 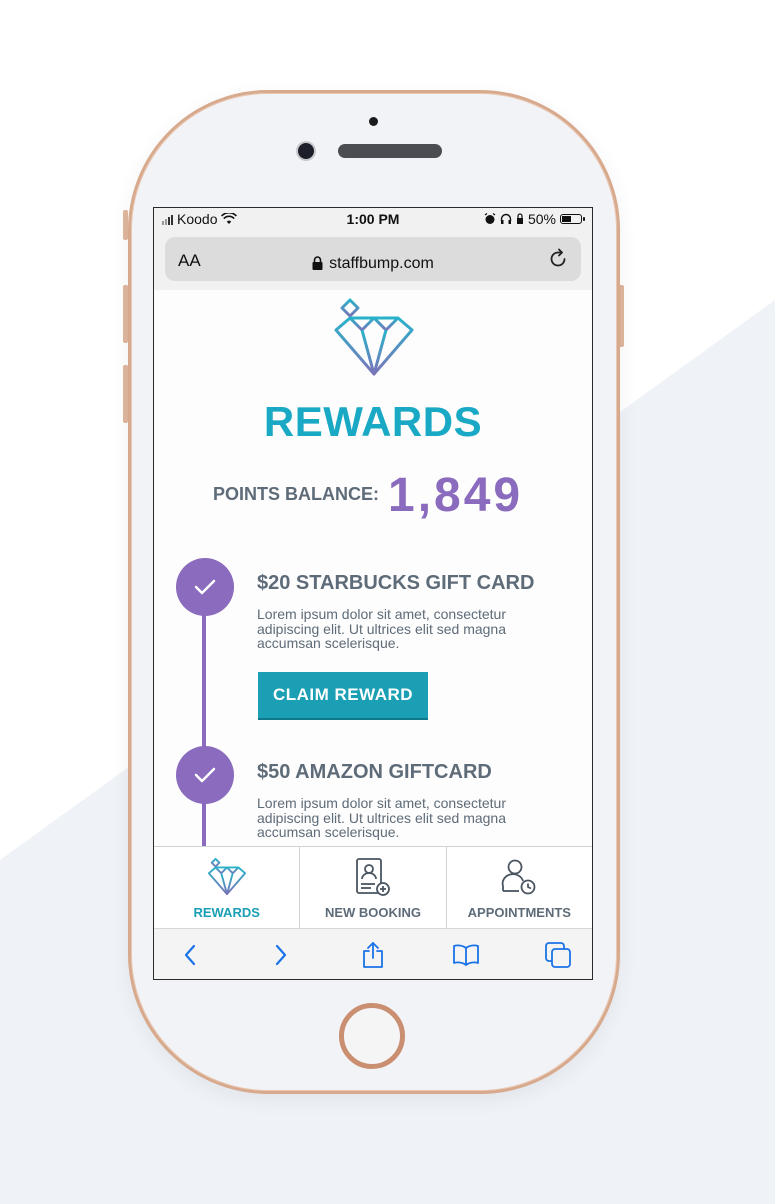 I want to click on browser-address-area: AA staffbump.com, so click(x=373, y=261).